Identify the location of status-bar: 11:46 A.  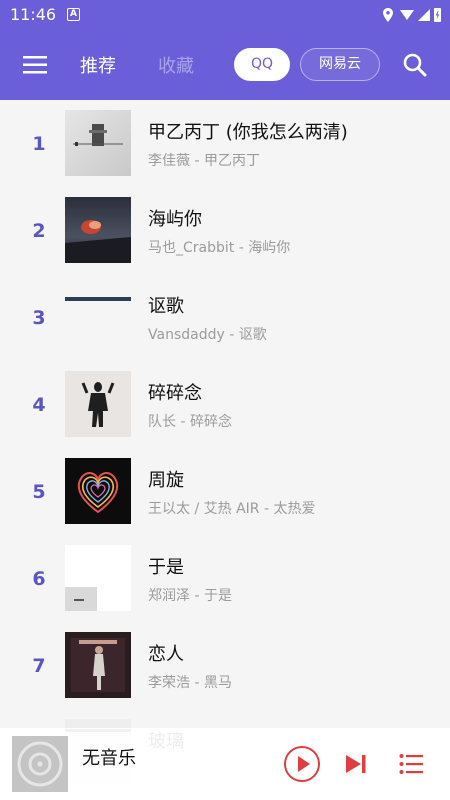
(225, 15).